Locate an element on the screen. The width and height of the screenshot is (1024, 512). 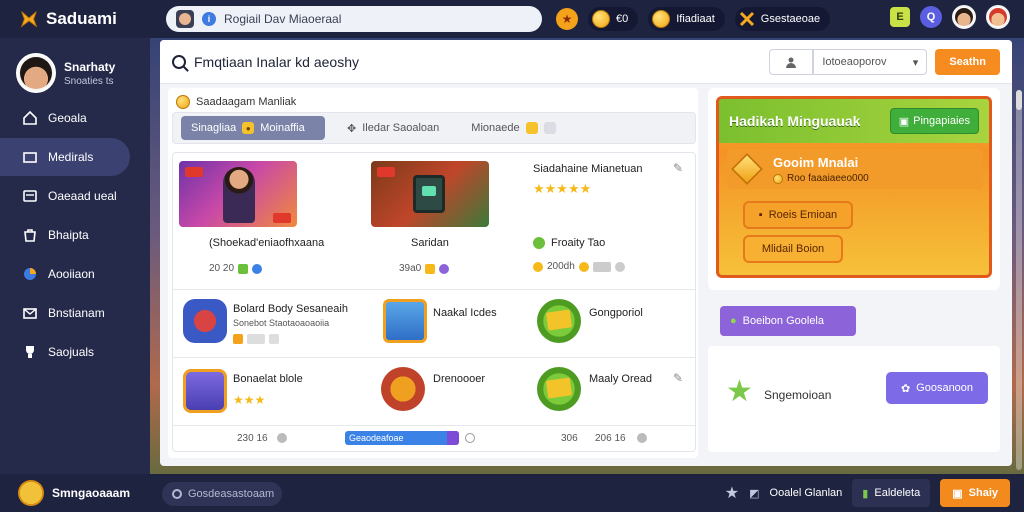
pill-end is located at coordinates (453, 438).